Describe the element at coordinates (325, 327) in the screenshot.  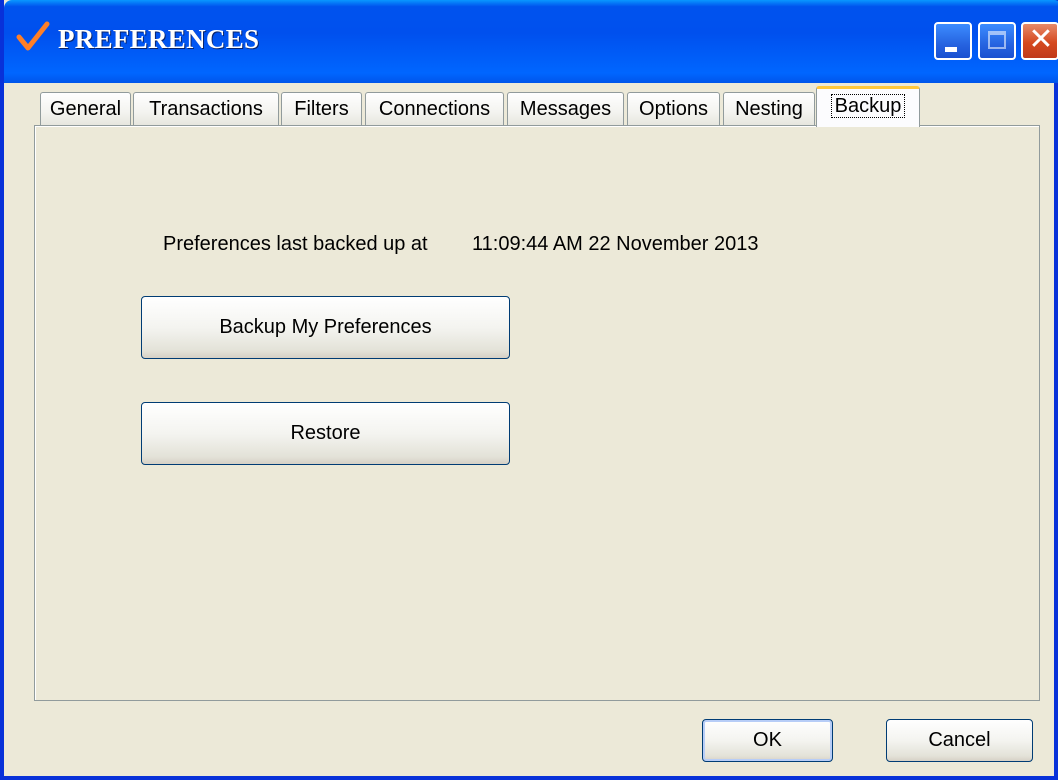
I see `backup-my-preferences-button: Backup My Preferences` at that location.